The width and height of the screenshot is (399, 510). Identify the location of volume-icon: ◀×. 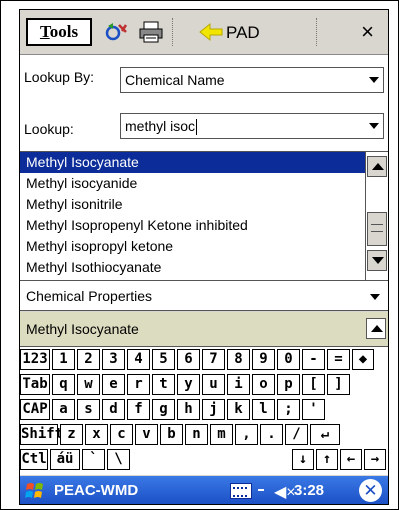
(285, 492).